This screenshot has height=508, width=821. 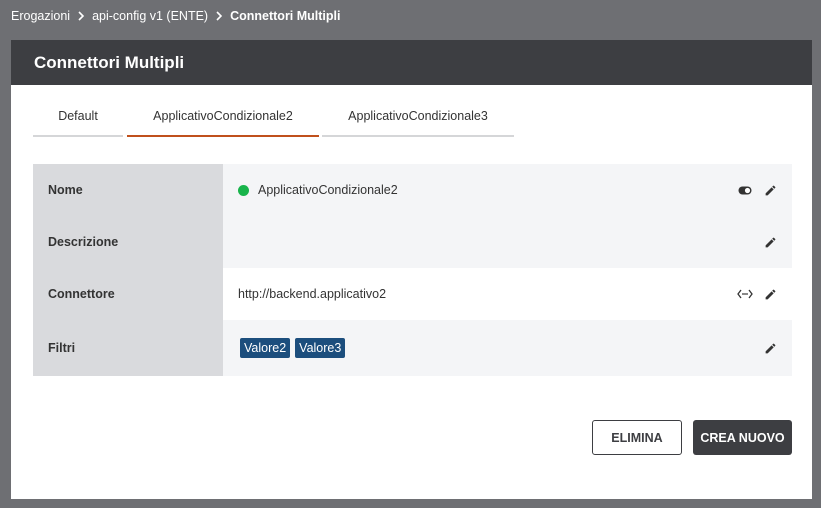 What do you see at coordinates (742, 437) in the screenshot?
I see `create-new-button: CREA NUOVO` at bounding box center [742, 437].